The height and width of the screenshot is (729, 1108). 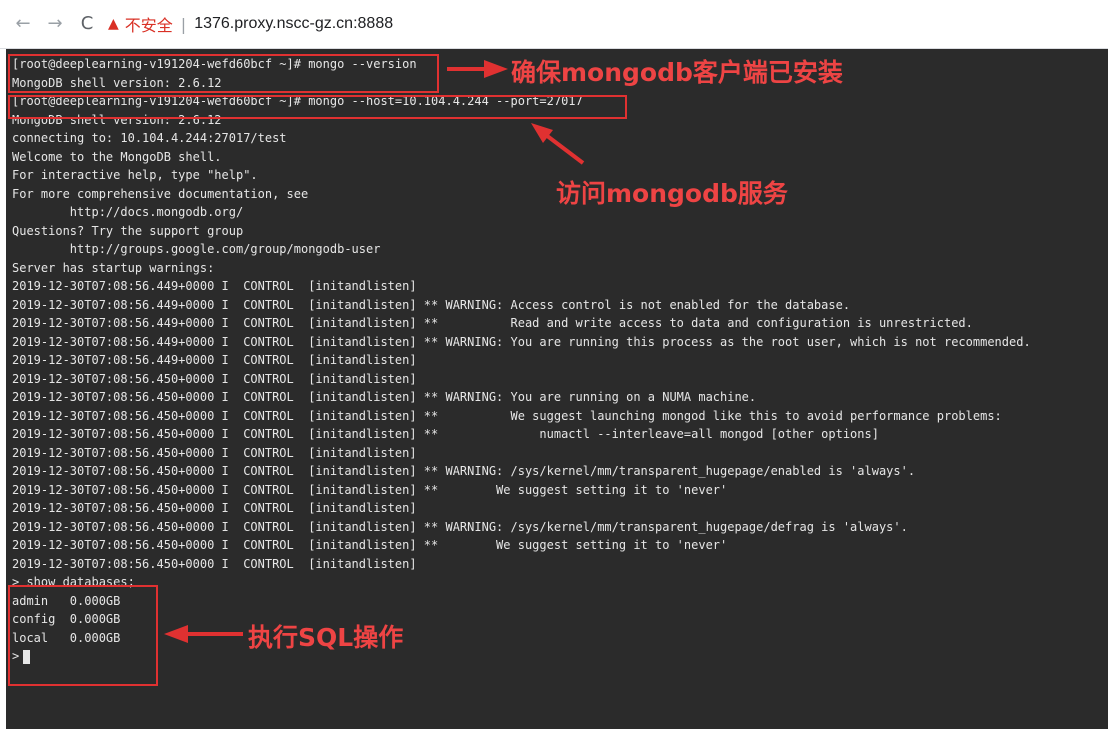 I want to click on terminal-line: local 0.000GB, so click(x=66, y=637).